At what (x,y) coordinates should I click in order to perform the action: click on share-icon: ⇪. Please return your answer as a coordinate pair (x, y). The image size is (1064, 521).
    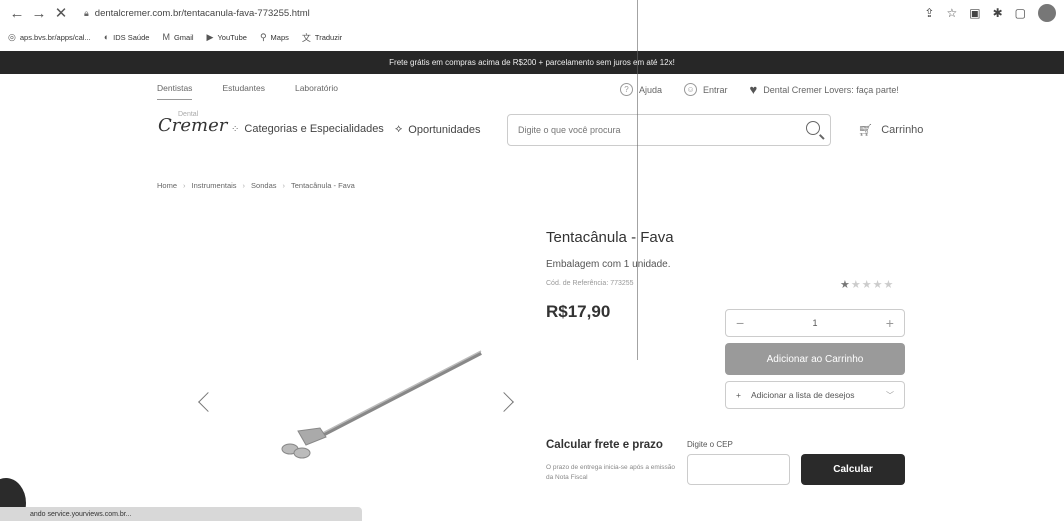
    Looking at the image, I should click on (929, 13).